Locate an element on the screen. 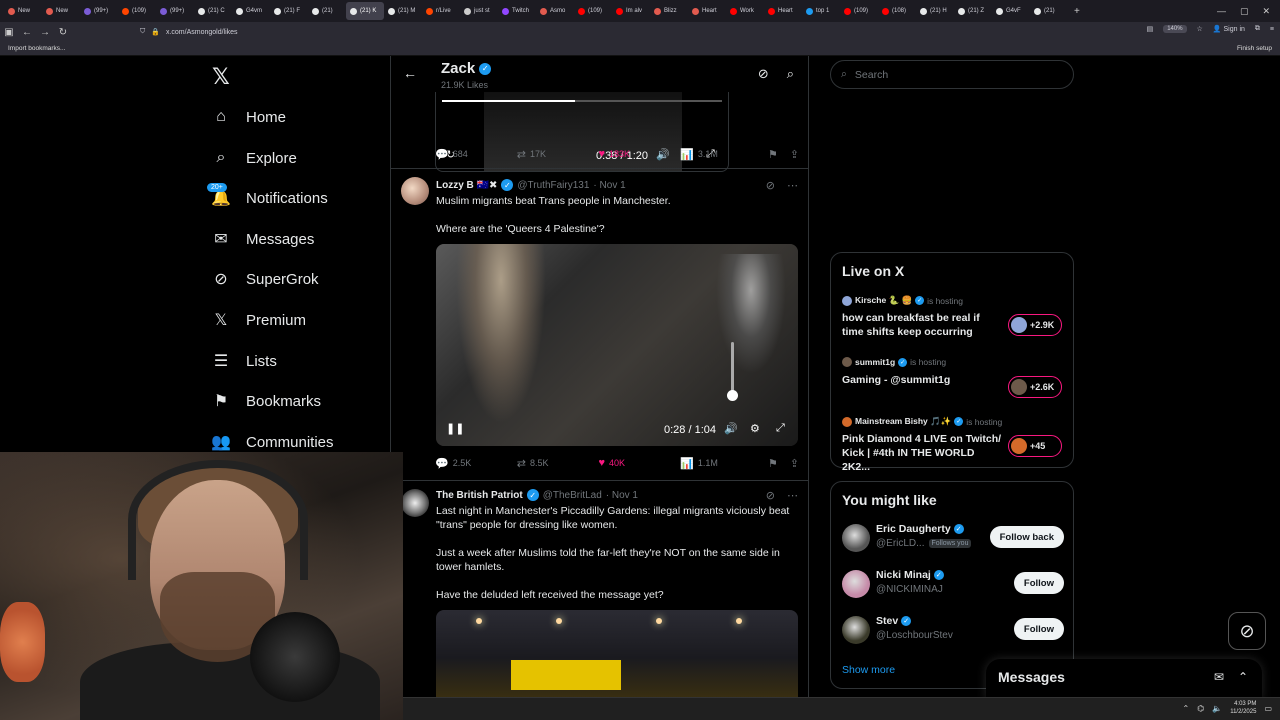 Image resolution: width=1280 pixels, height=720 pixels. suggestion-name: Stev ✓ is located at coordinates (894, 621).